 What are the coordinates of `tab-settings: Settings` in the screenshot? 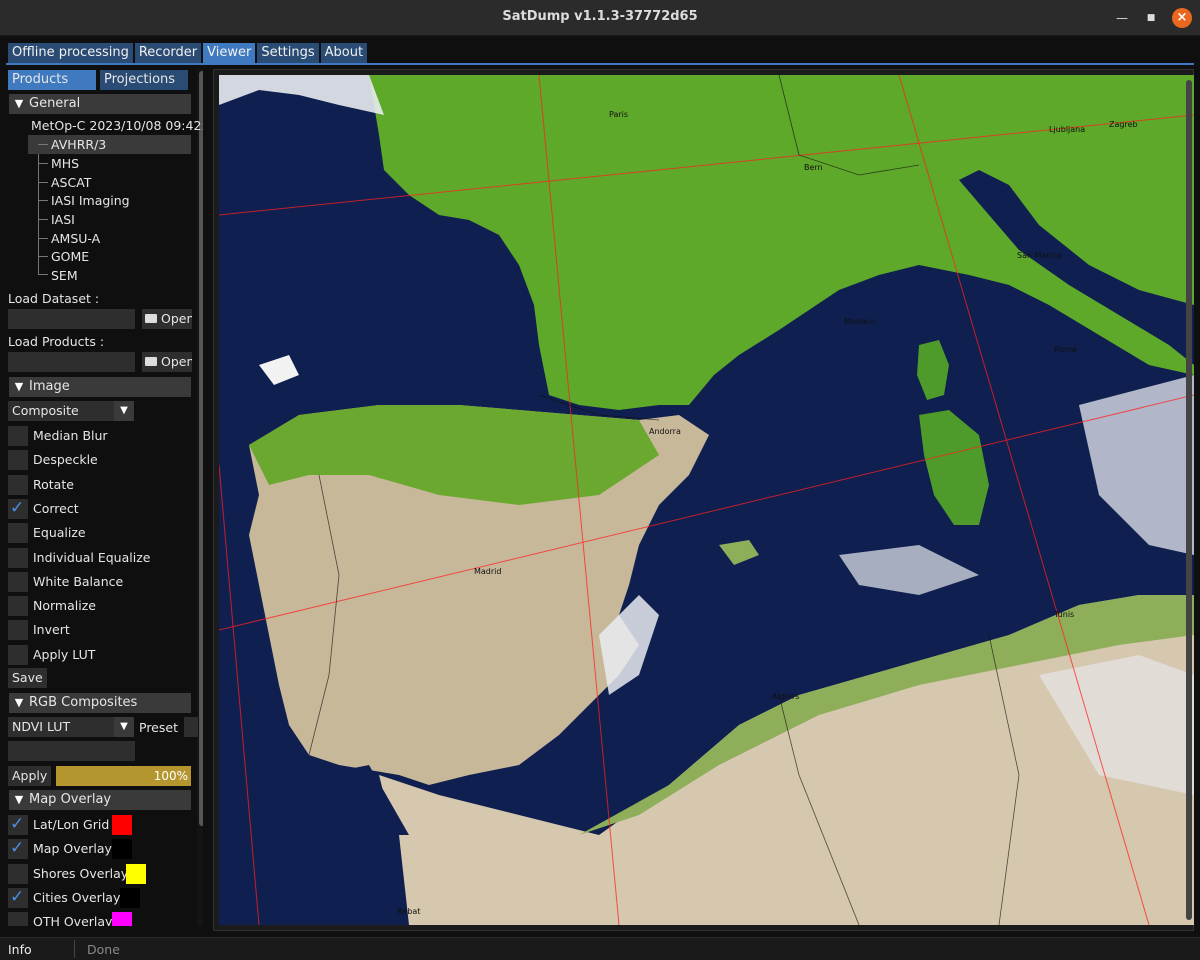 It's located at (288, 53).